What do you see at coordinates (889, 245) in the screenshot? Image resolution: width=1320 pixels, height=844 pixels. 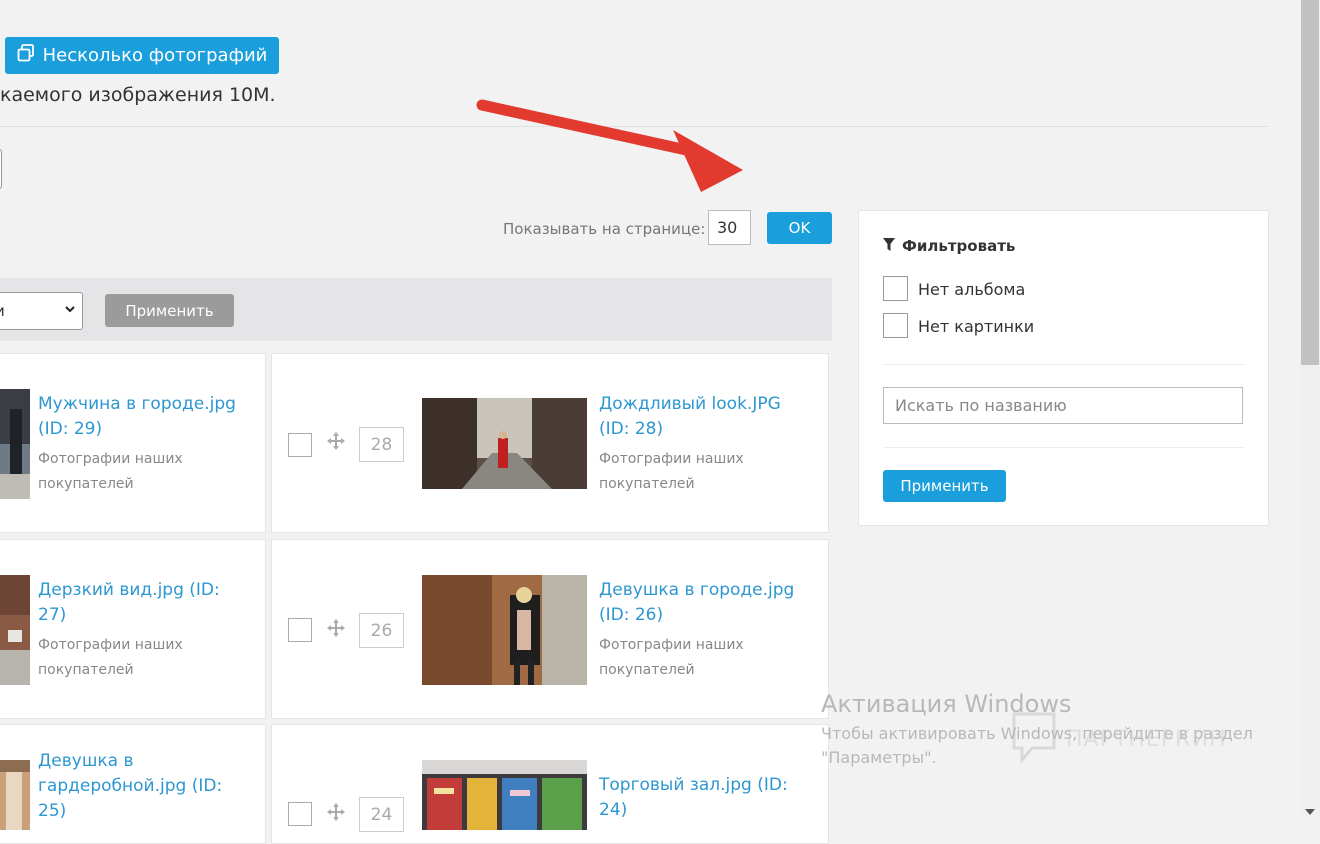 I see `filter-icon` at bounding box center [889, 245].